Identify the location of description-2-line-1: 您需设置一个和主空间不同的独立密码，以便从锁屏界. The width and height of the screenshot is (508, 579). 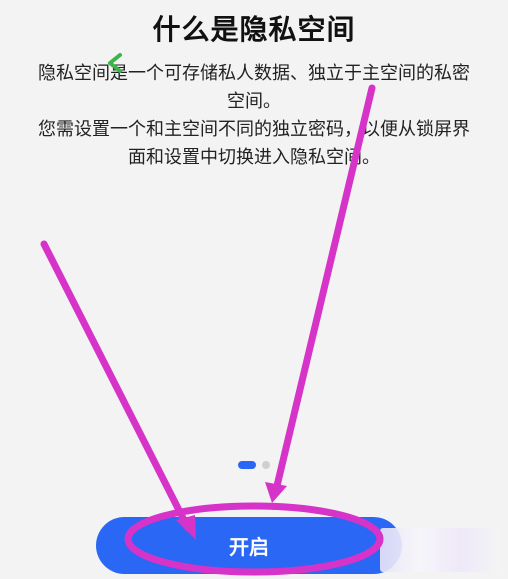
(254, 129).